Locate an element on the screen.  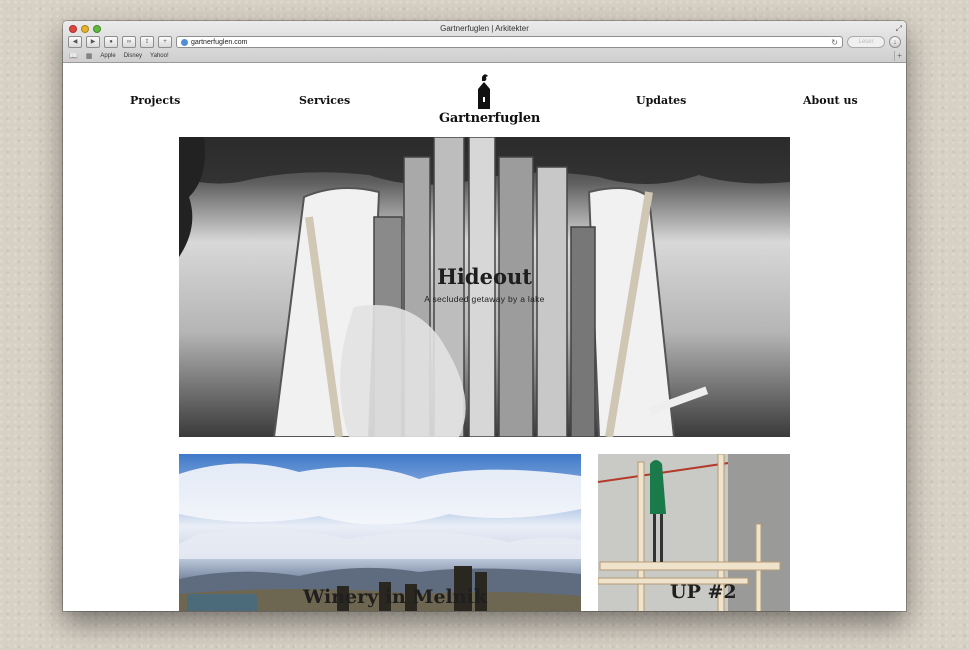
book-icon: 📖 is located at coordinates (73, 56).